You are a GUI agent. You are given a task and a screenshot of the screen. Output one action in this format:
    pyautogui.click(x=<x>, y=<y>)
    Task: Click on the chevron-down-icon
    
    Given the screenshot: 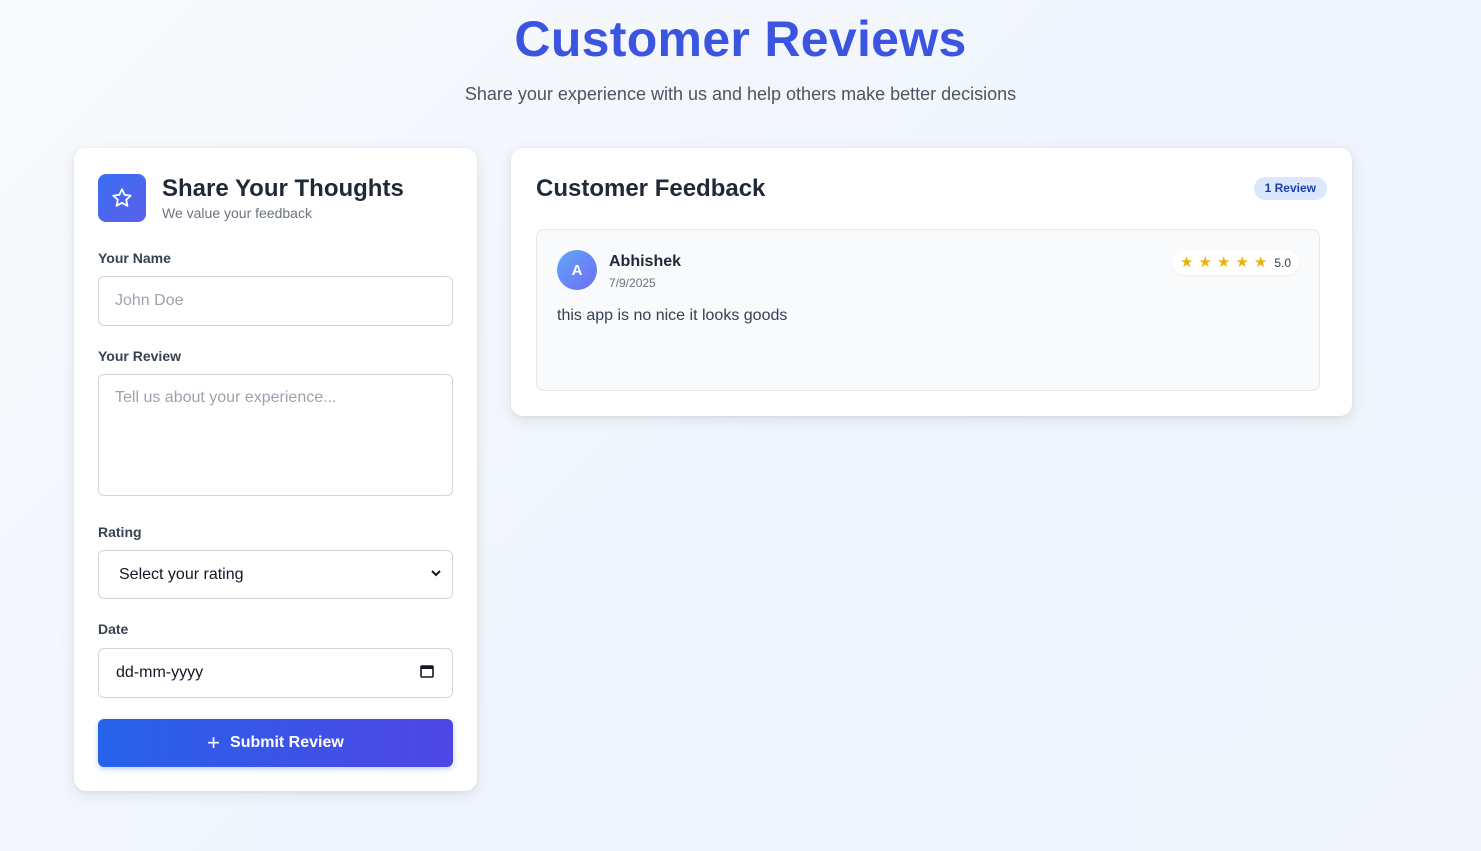 What is the action you would take?
    pyautogui.click(x=436, y=575)
    